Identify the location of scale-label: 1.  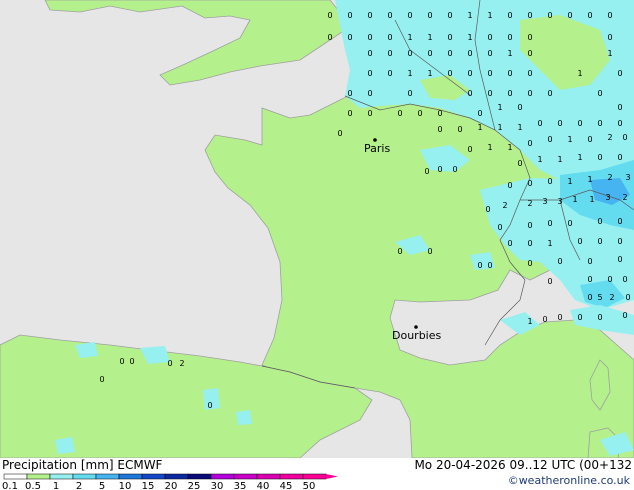
(56, 485).